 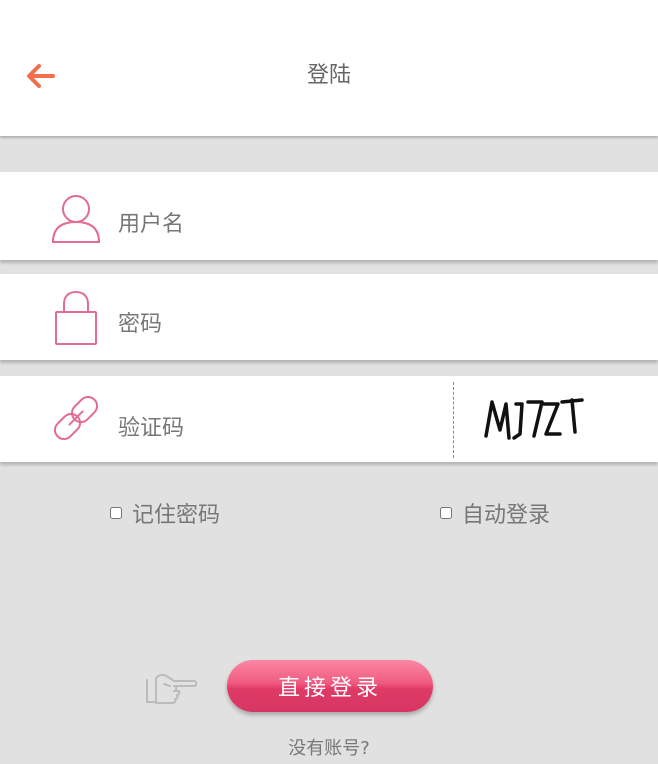 I want to click on username-row, so click(x=329, y=216).